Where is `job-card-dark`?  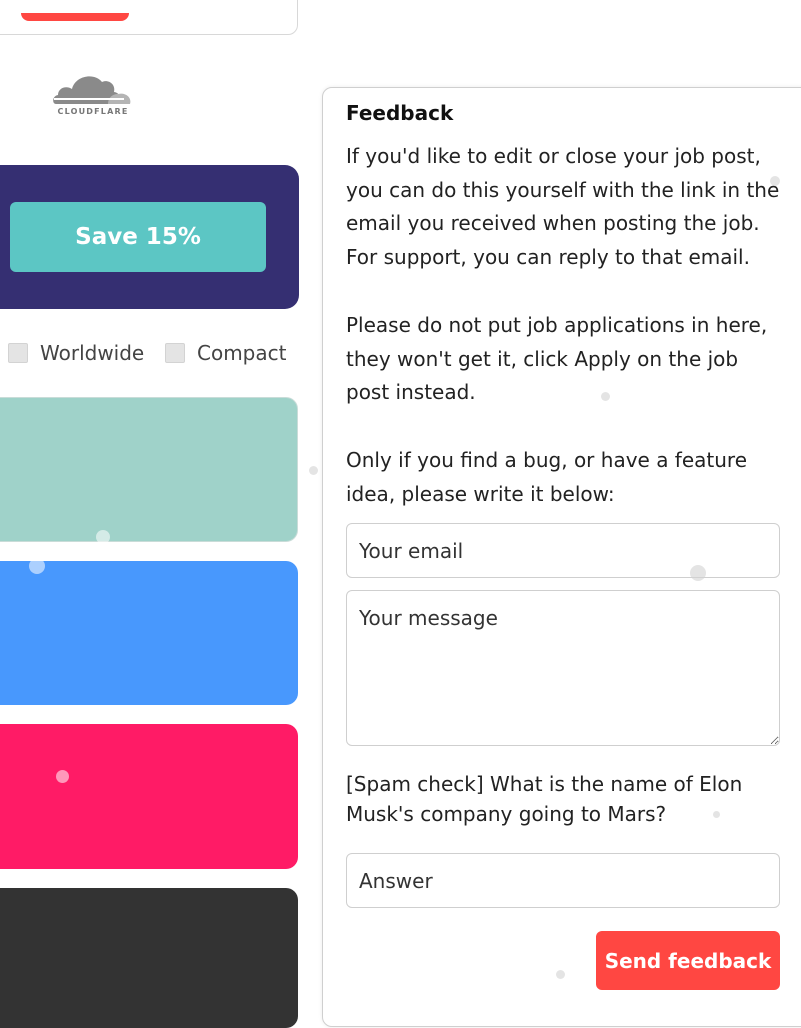
job-card-dark is located at coordinates (149, 958).